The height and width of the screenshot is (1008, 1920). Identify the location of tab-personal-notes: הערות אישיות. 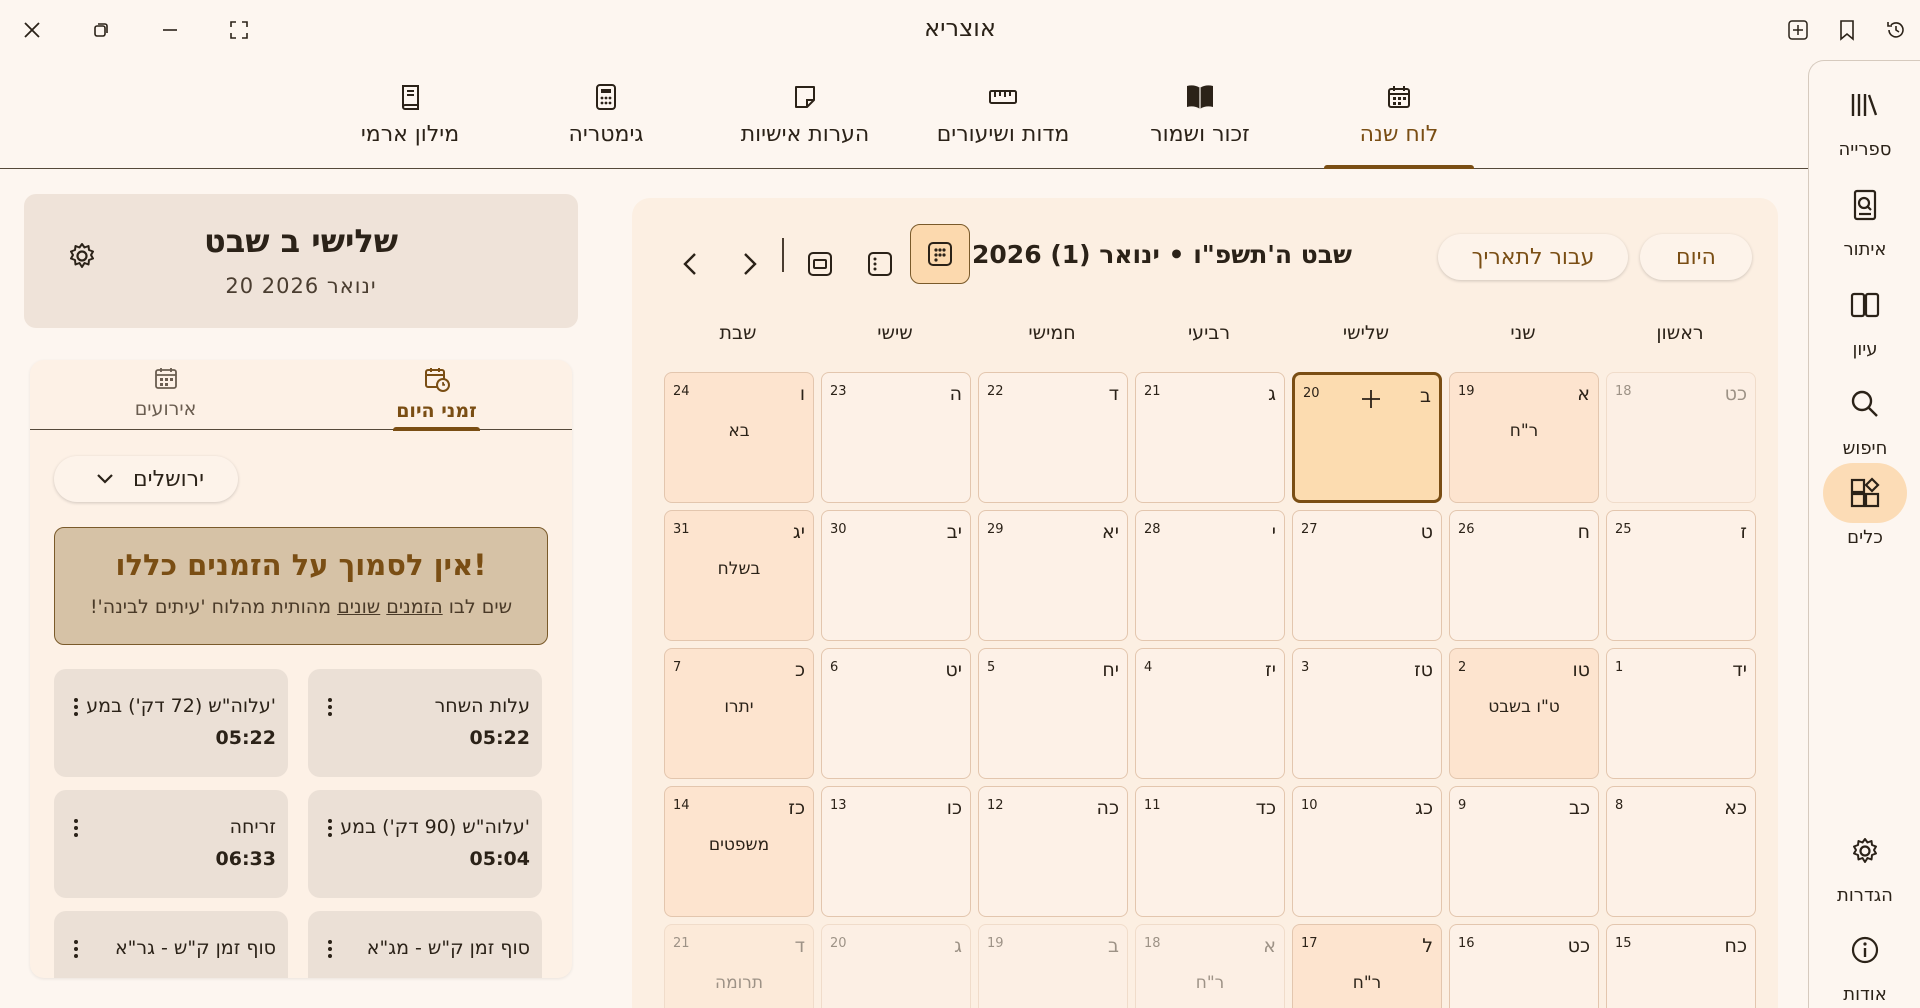
(805, 114).